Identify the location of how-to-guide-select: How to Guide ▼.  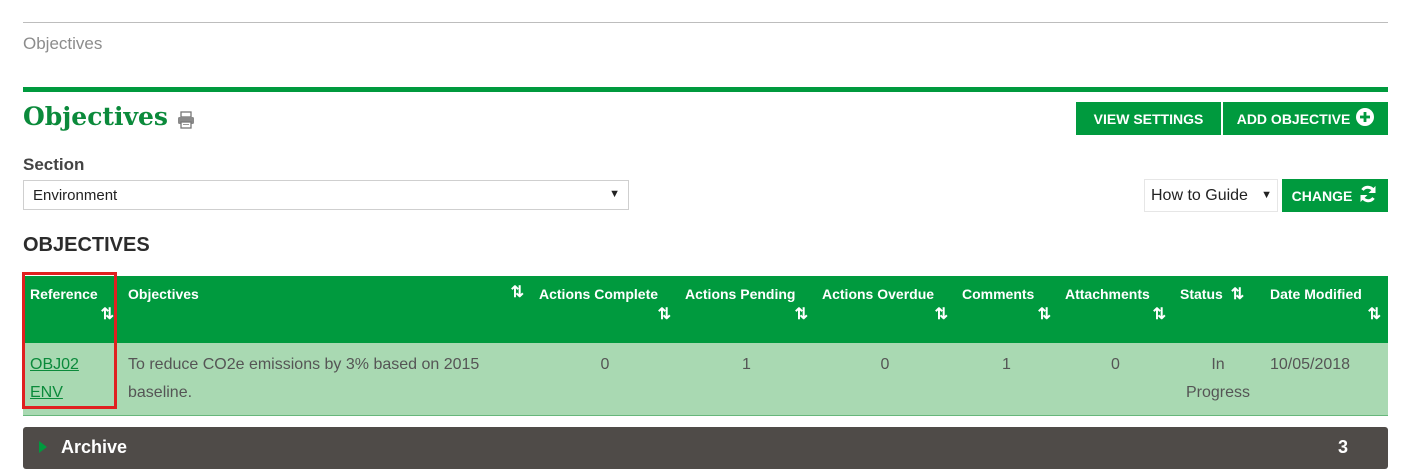
(1211, 195).